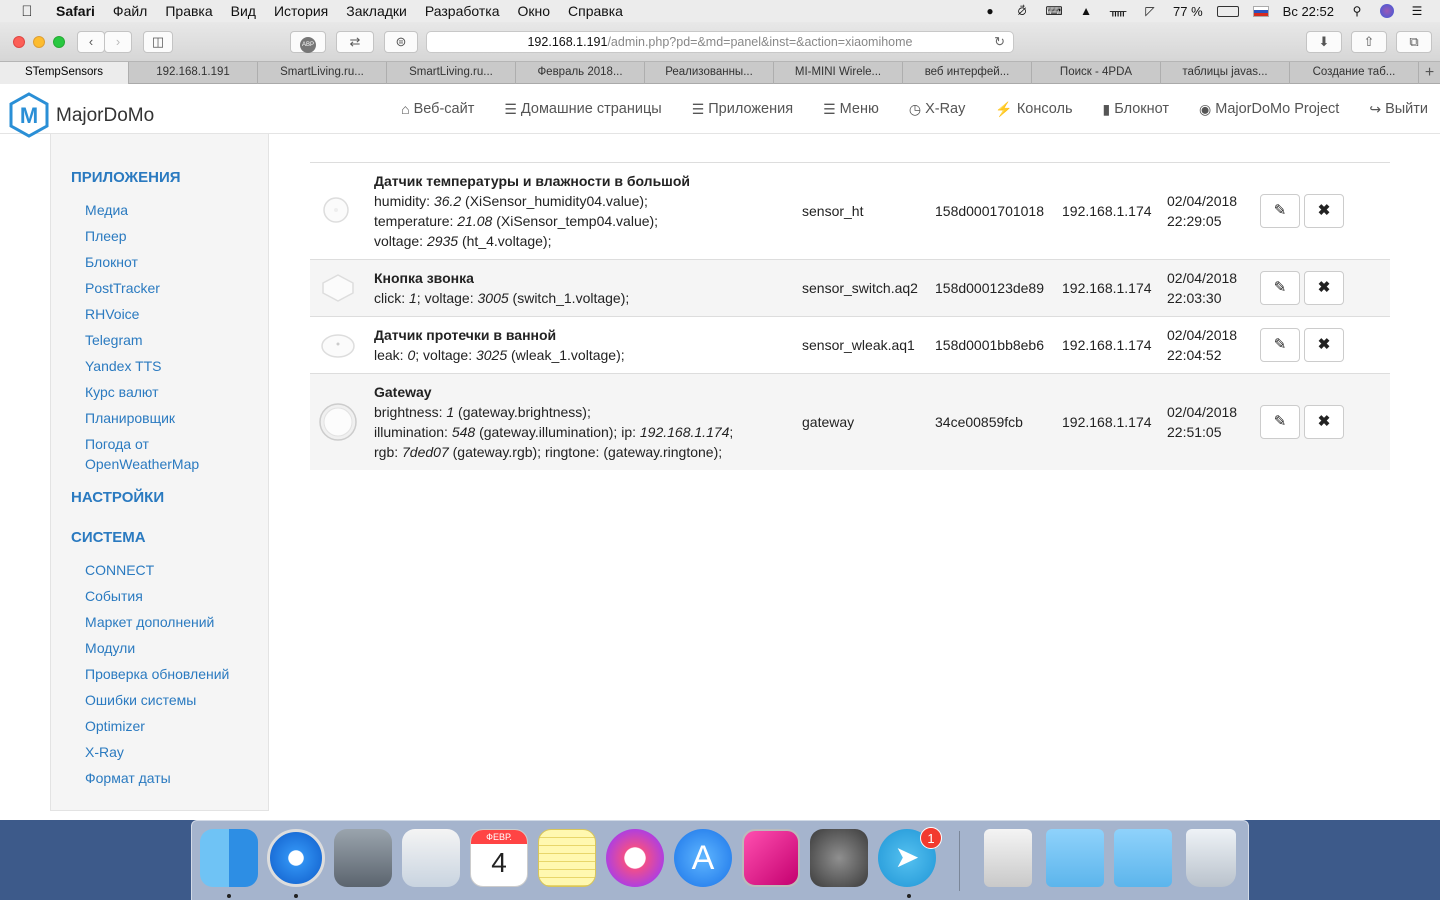  I want to click on sidebar-item-modules: Модули, so click(110, 648).